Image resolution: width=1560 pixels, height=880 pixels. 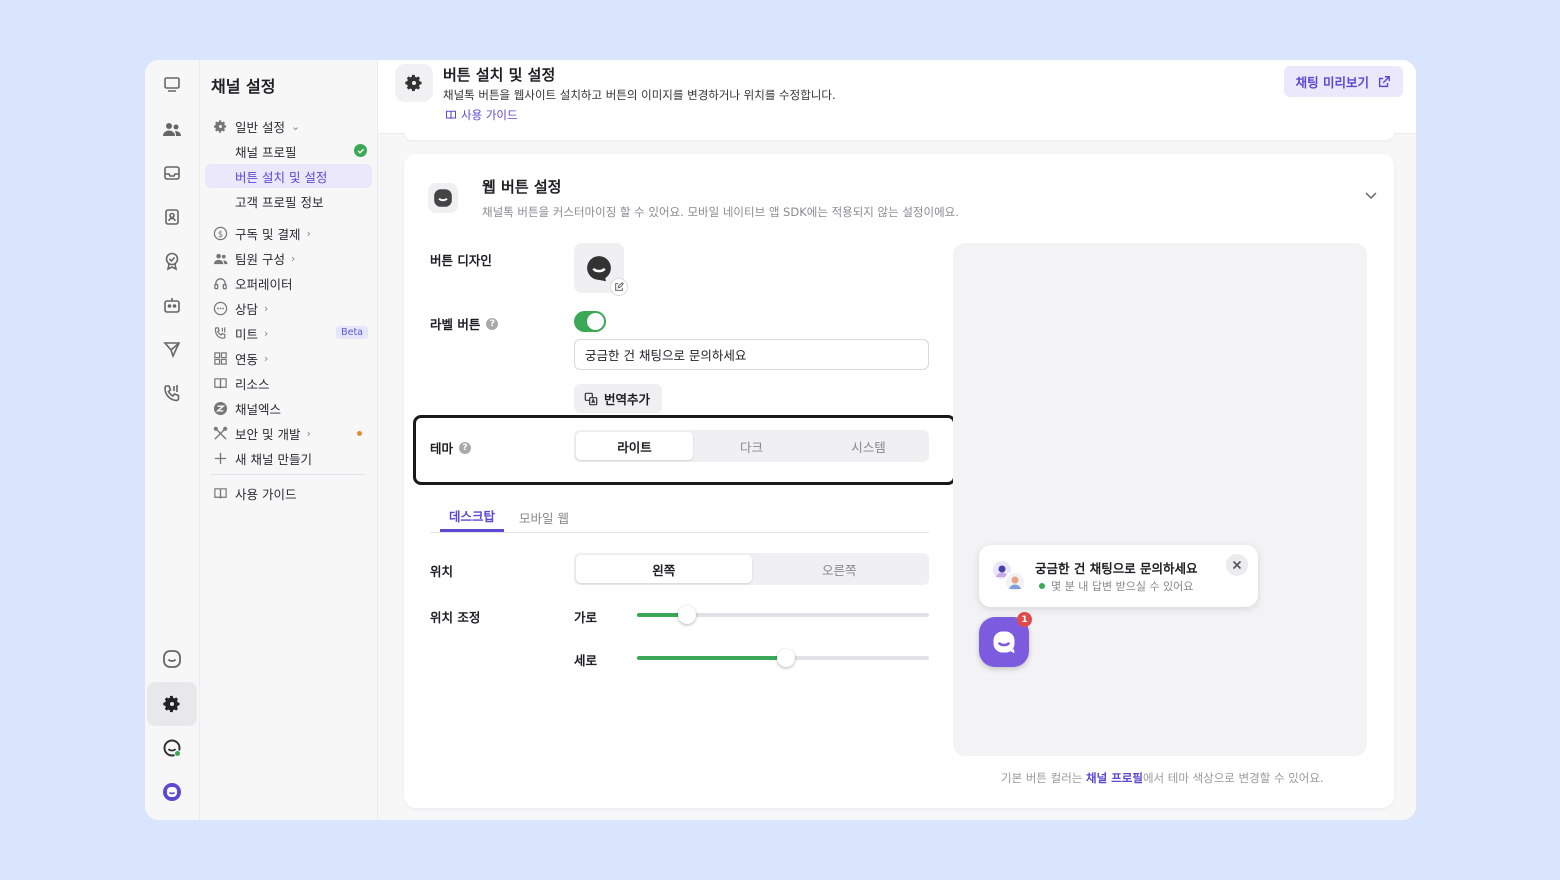 I want to click on icon-rail, so click(x=172, y=440).